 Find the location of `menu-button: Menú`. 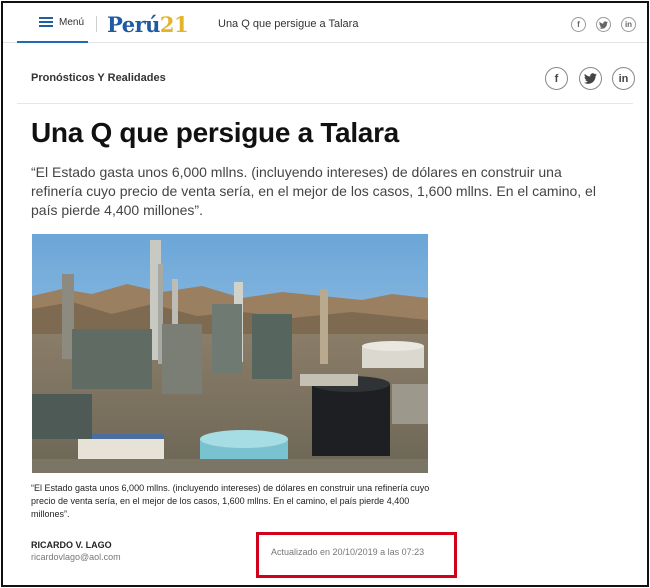

menu-button: Menú is located at coordinates (52, 23).